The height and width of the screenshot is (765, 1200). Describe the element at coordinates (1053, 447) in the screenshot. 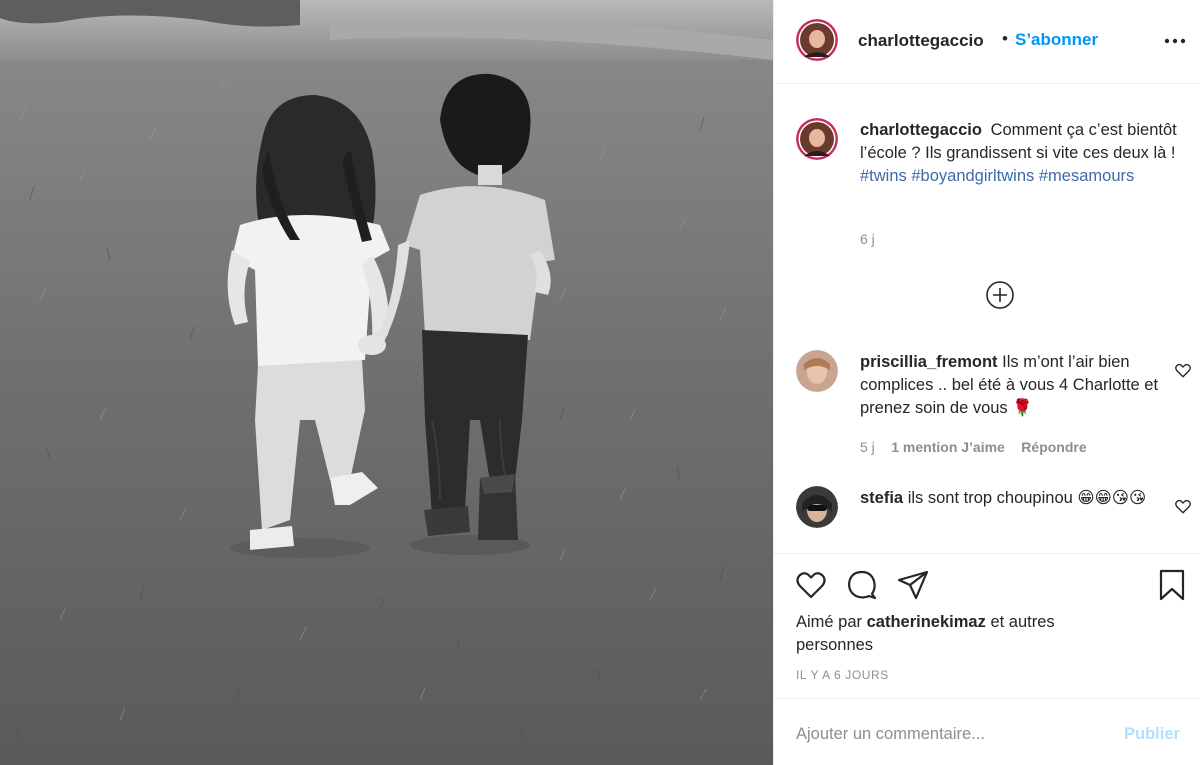

I see `reply-button: Répondre` at that location.